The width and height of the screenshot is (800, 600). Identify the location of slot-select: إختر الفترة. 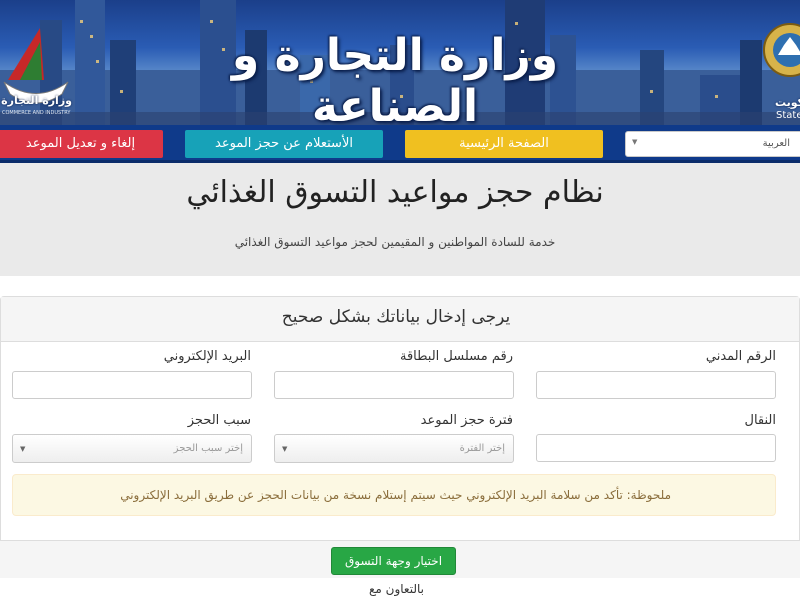
(394, 448).